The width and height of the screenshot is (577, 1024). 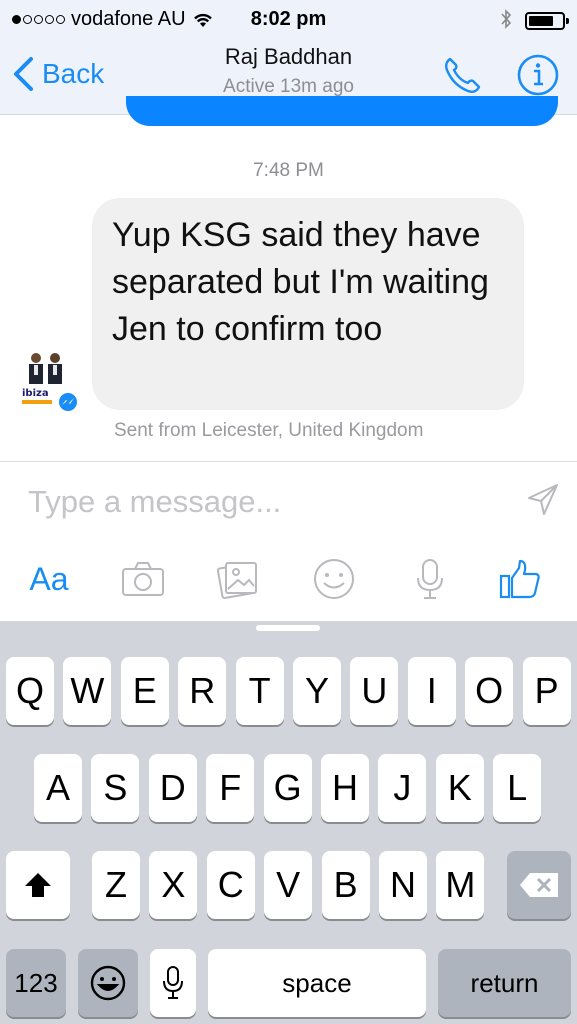 I want to click on thumbs-up-icon, so click(x=520, y=579).